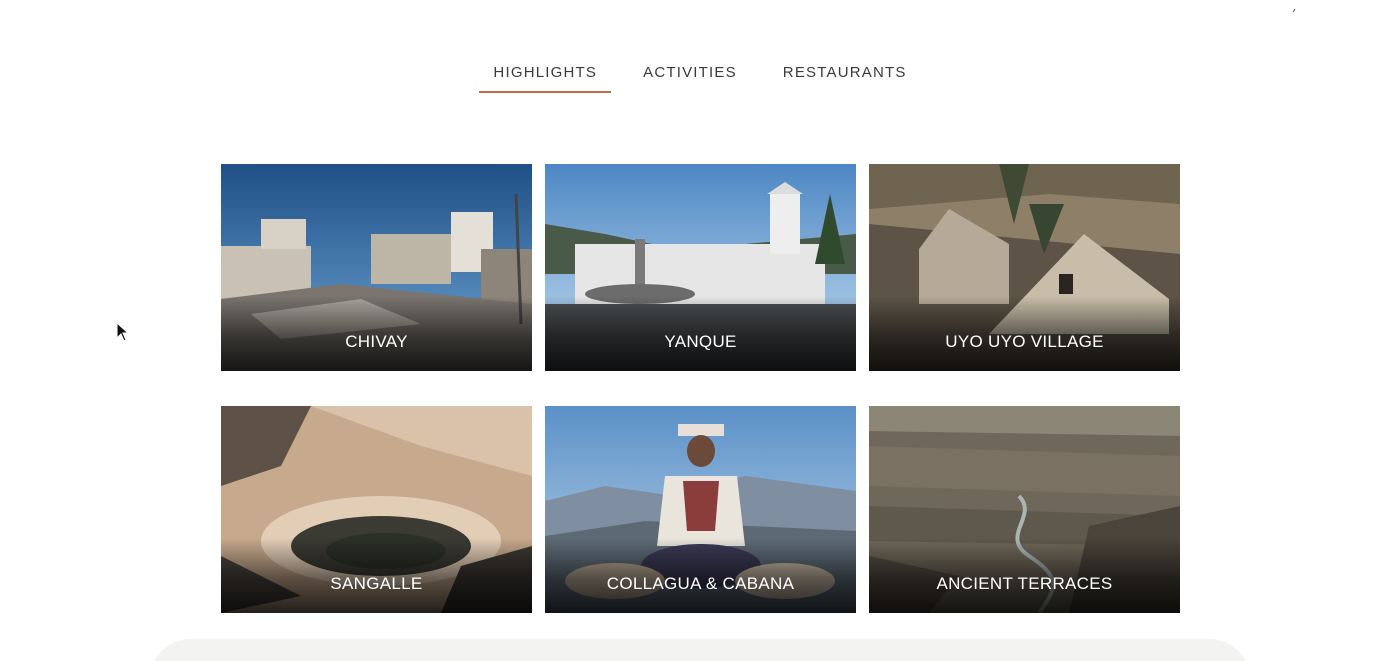 This screenshot has width=1400, height=661. What do you see at coordinates (1024, 267) in the screenshot?
I see `card-uyo-uyo-village: UYO UYO VILLAGE` at bounding box center [1024, 267].